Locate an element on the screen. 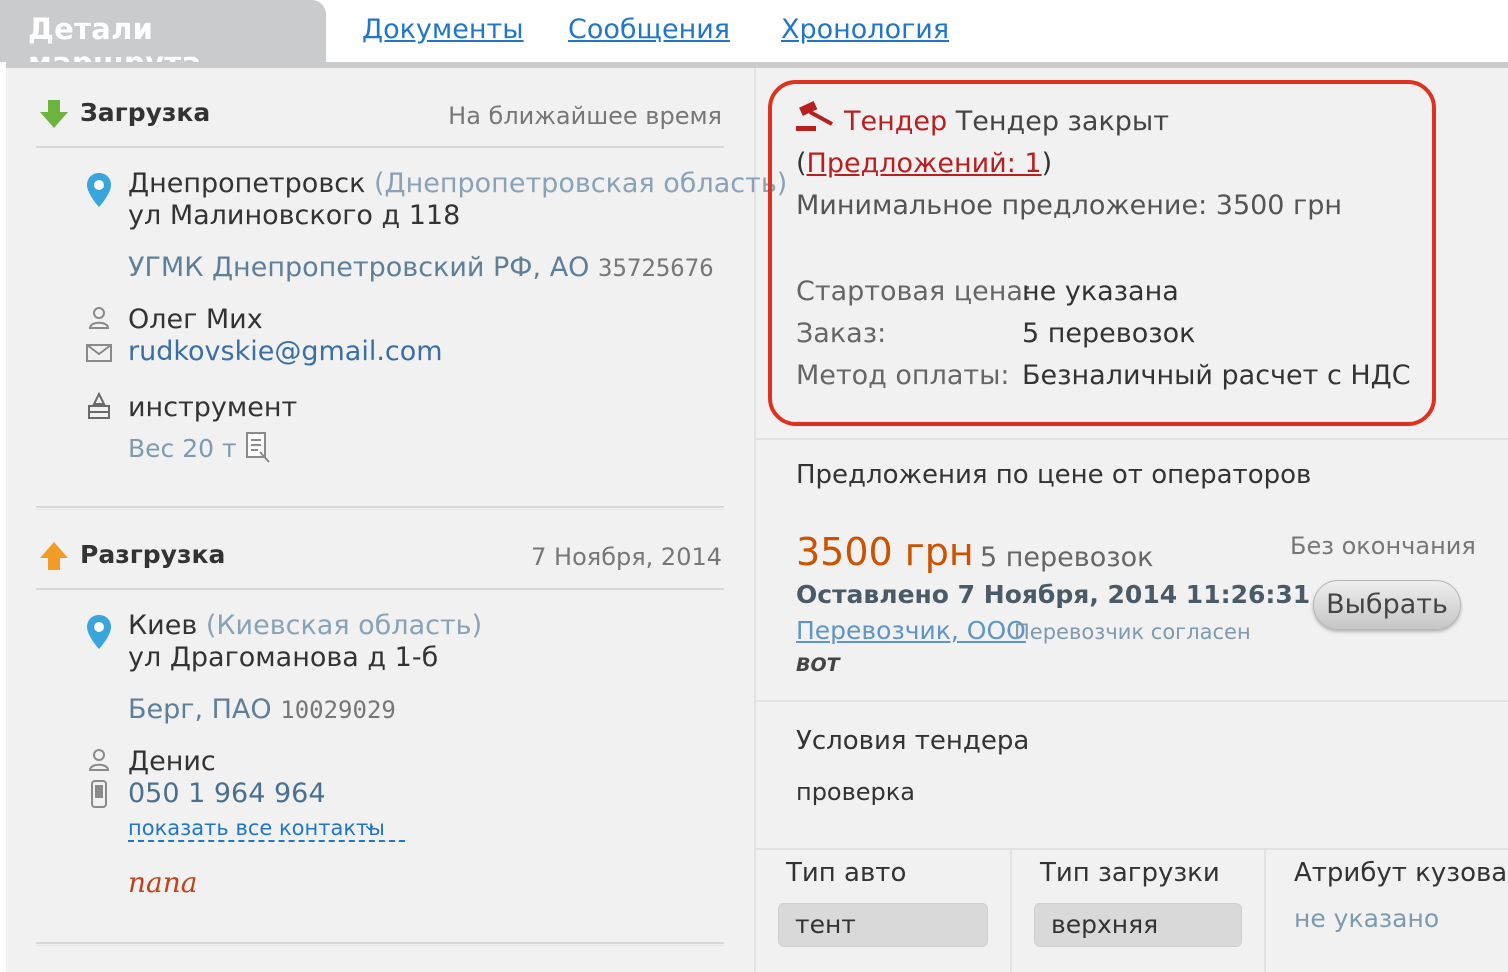 This screenshot has width=1508, height=972. loading-company-line: УГМК Днепропетровский РФ, АО 35725676 is located at coordinates (421, 267).